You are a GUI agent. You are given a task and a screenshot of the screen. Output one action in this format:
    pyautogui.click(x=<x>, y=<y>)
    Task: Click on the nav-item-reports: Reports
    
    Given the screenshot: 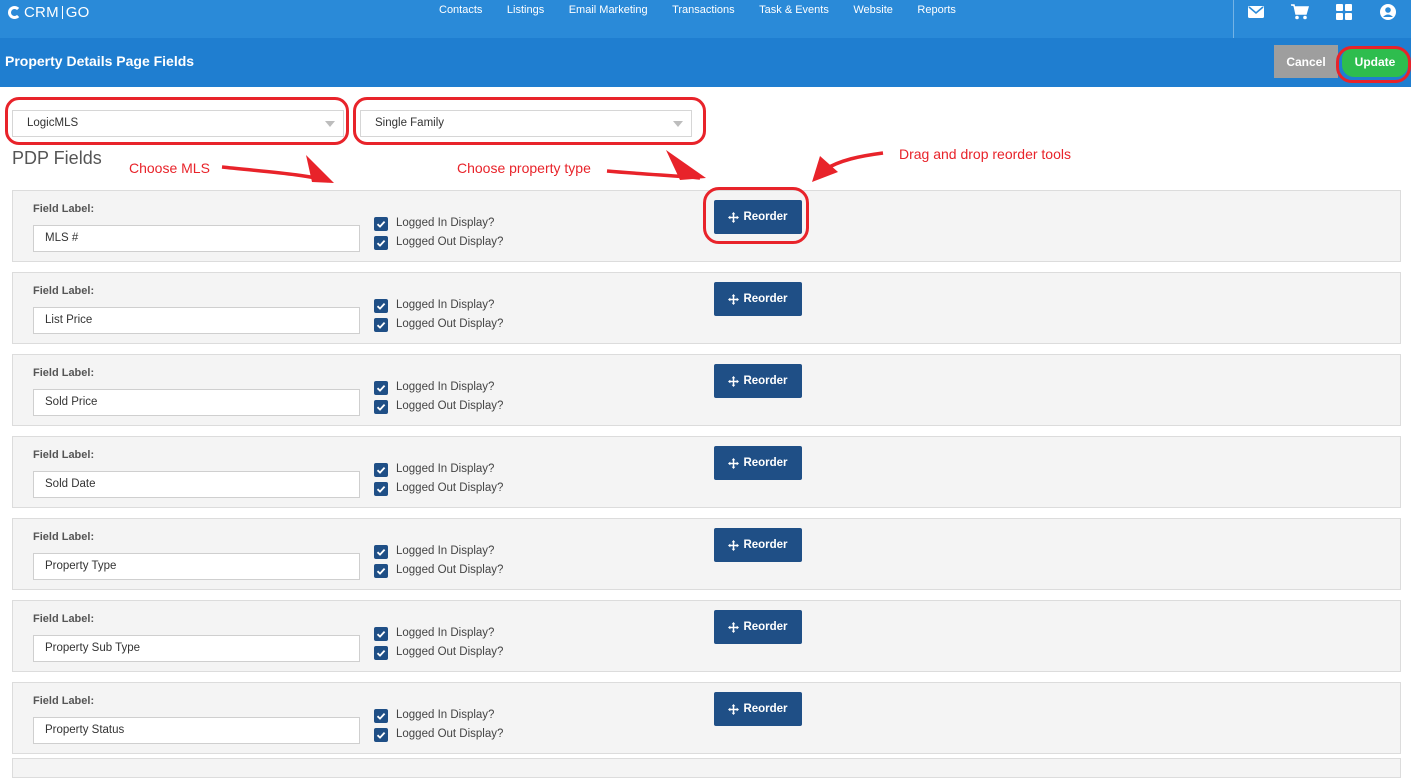 What is the action you would take?
    pyautogui.click(x=936, y=10)
    